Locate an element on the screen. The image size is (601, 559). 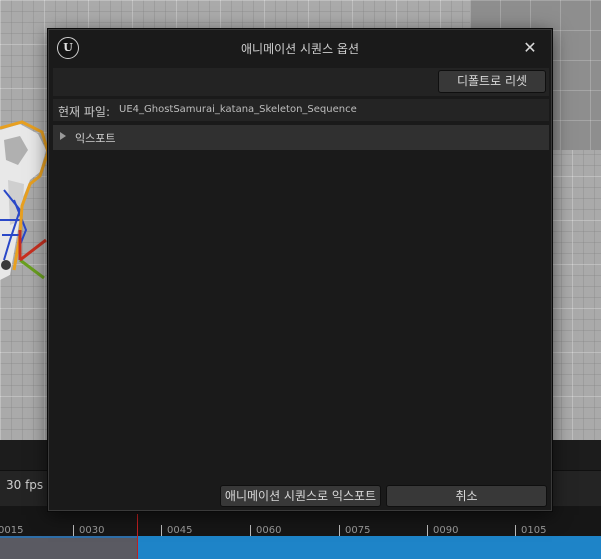
dialog-title: 애니메이션 시퀀스 옵션 is located at coordinates (300, 49).